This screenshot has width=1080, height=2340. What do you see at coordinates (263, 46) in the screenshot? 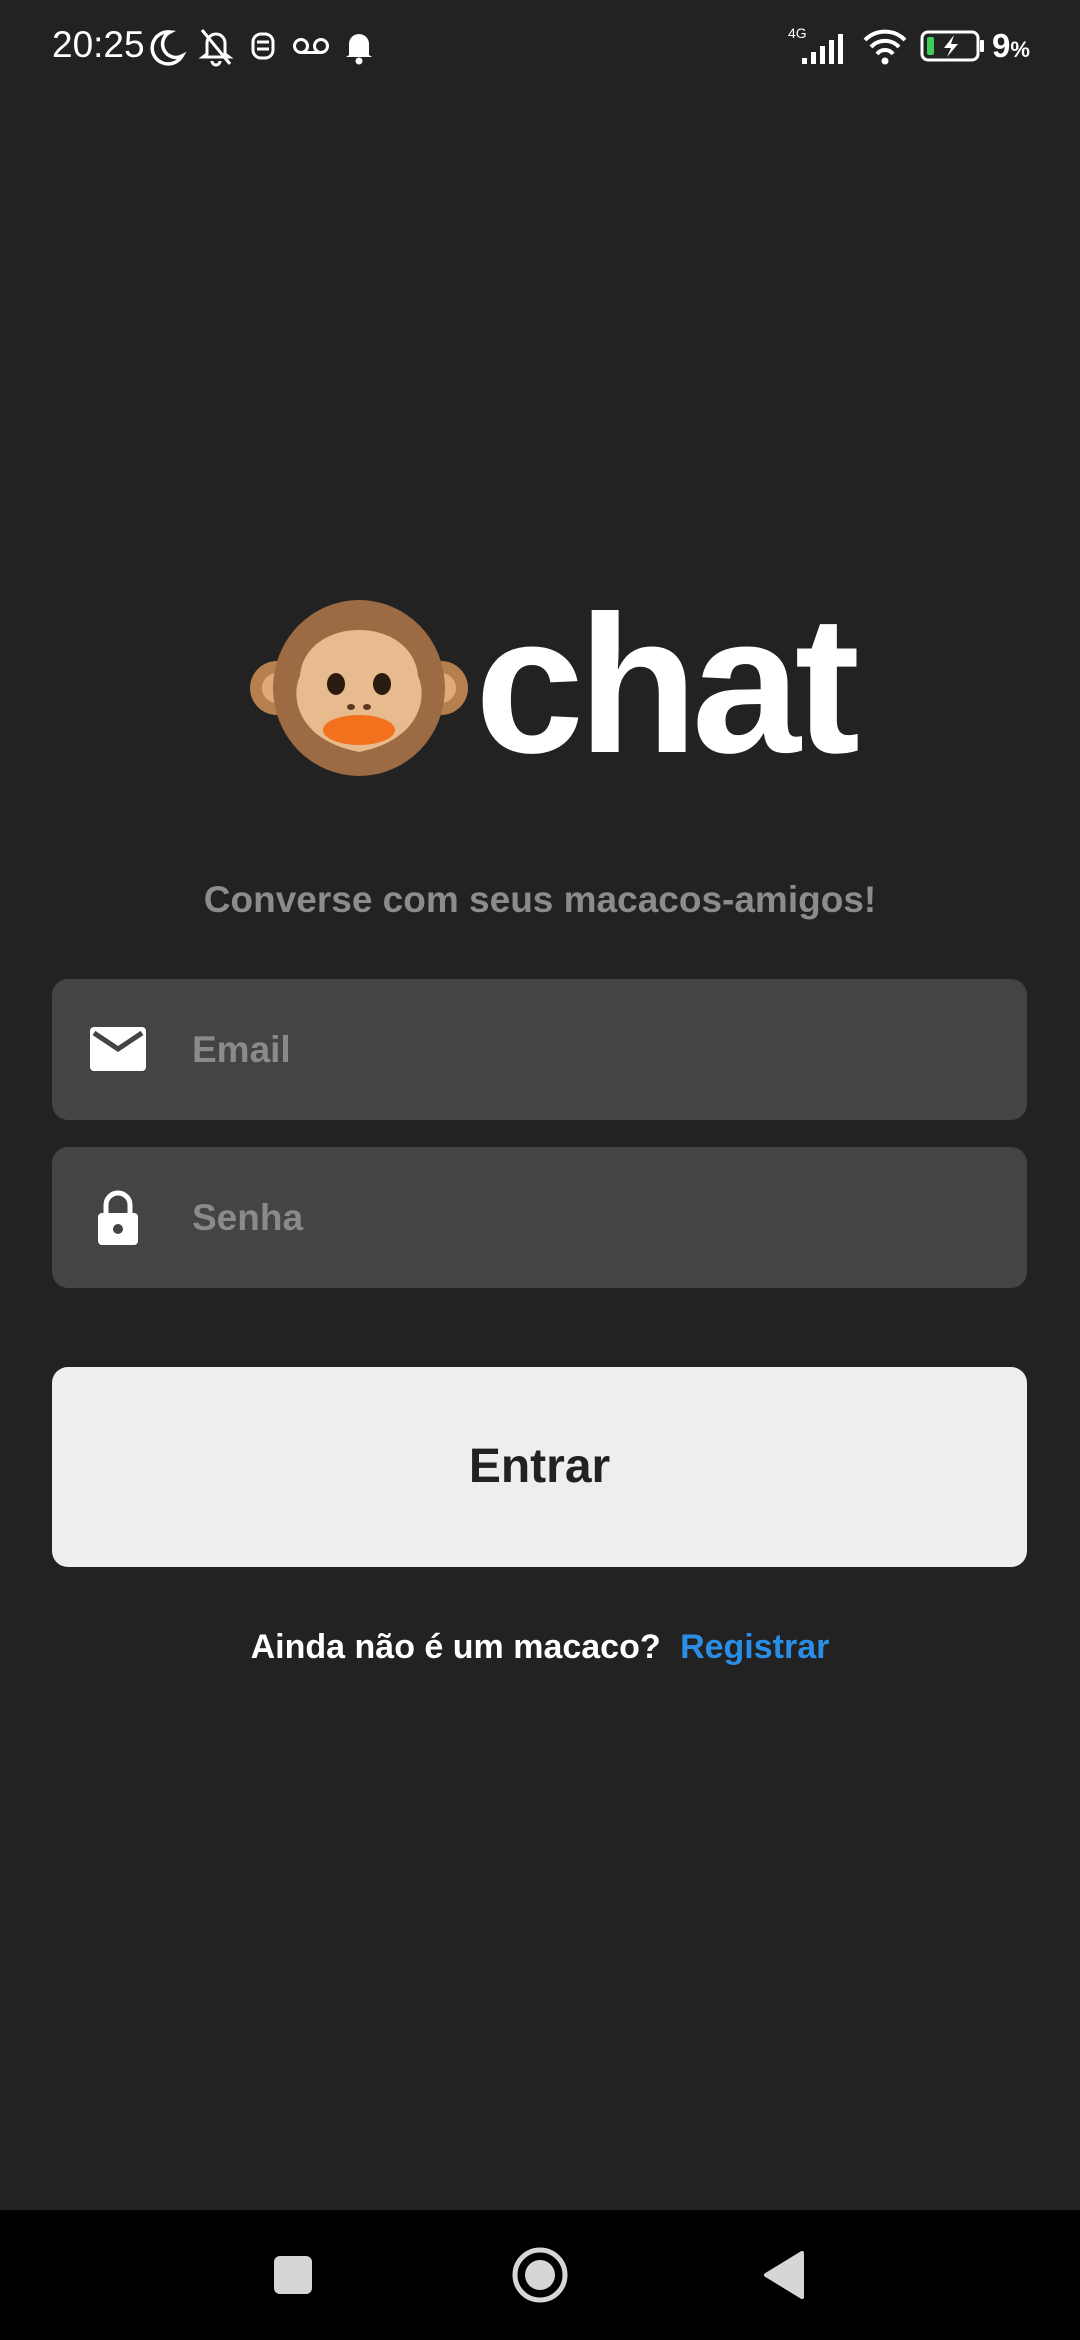
I see `privacy-icon` at bounding box center [263, 46].